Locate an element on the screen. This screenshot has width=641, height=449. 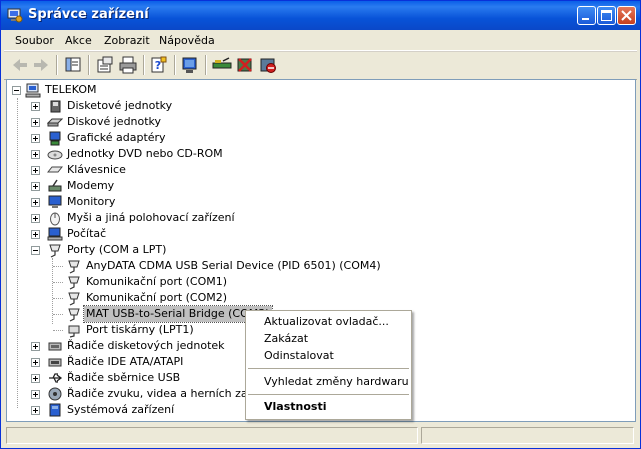
display-adapter-icon is located at coordinates (55, 138).